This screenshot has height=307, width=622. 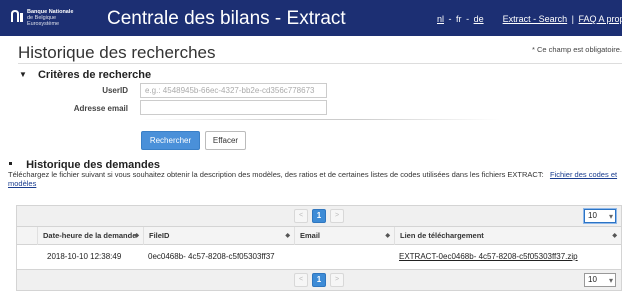 I want to click on userid-input, so click(x=233, y=90).